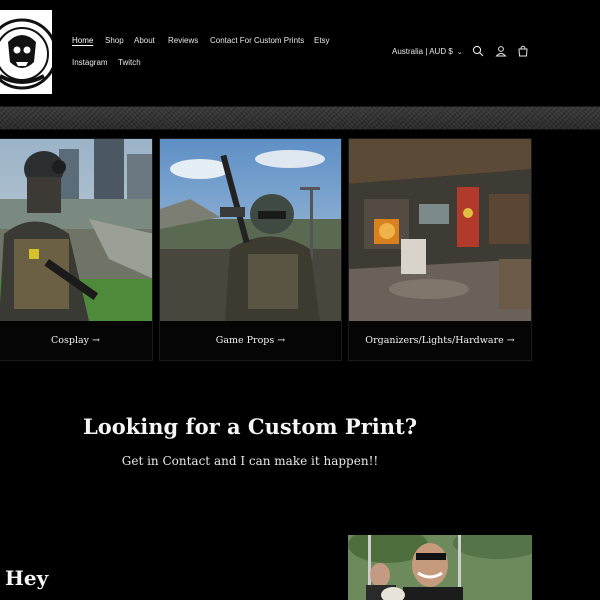  I want to click on search-icon, so click(478, 51).